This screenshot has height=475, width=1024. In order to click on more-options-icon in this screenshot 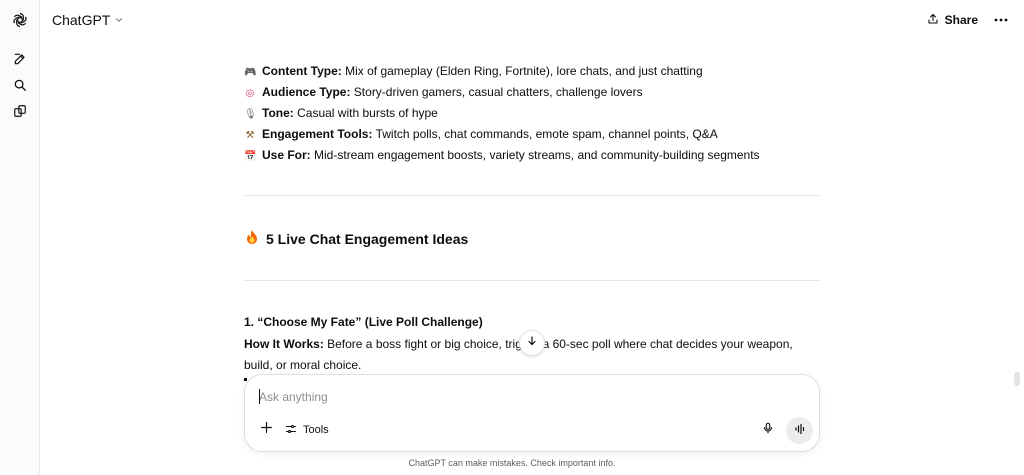, I will do `click(1001, 20)`.